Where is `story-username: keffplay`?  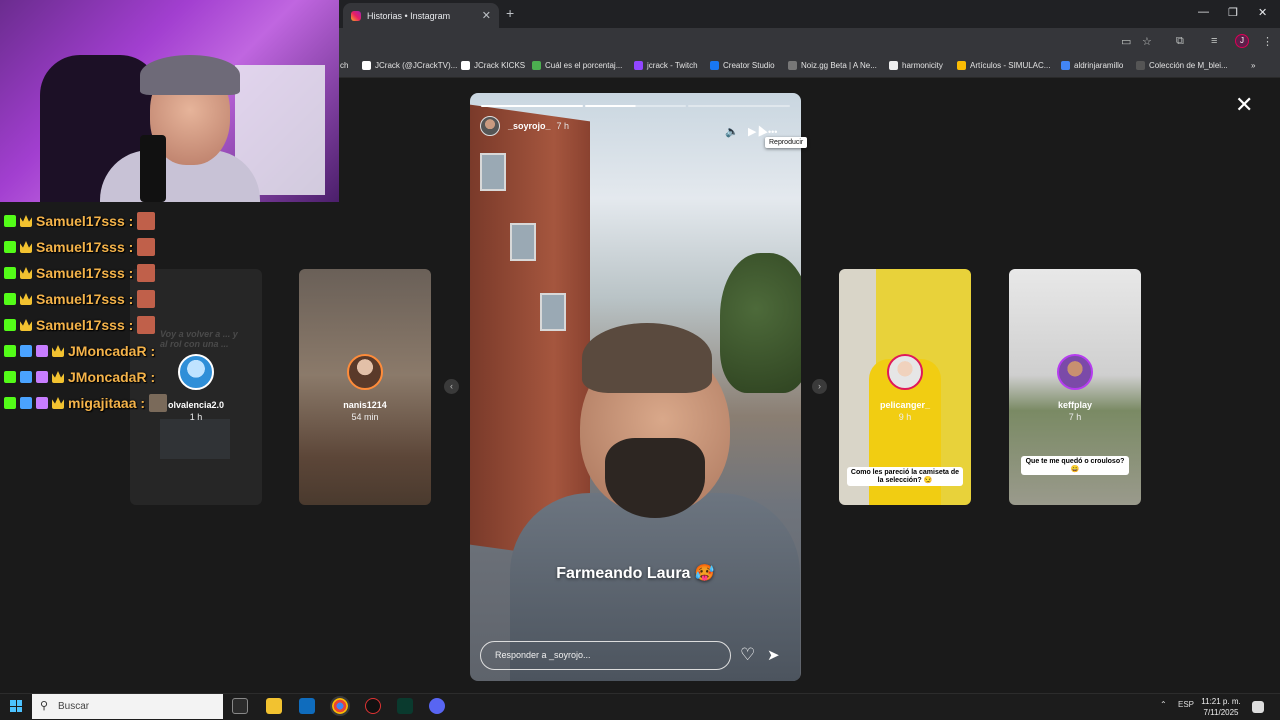 story-username: keffplay is located at coordinates (1074, 405).